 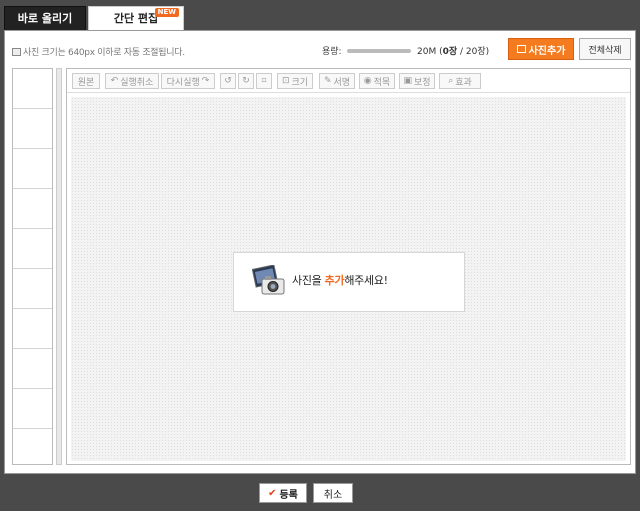 I want to click on rotate-left-icon: ↺, so click(x=228, y=81).